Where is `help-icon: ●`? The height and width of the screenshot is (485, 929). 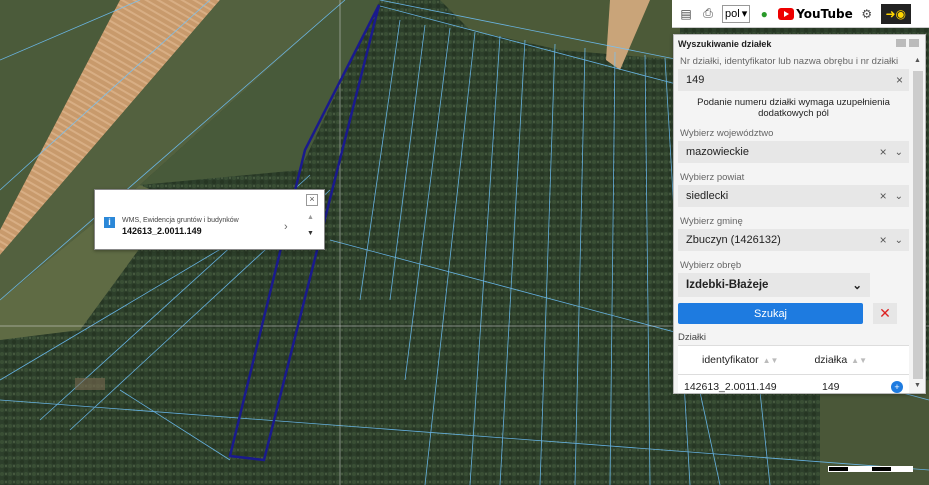
help-icon: ● is located at coordinates (764, 14).